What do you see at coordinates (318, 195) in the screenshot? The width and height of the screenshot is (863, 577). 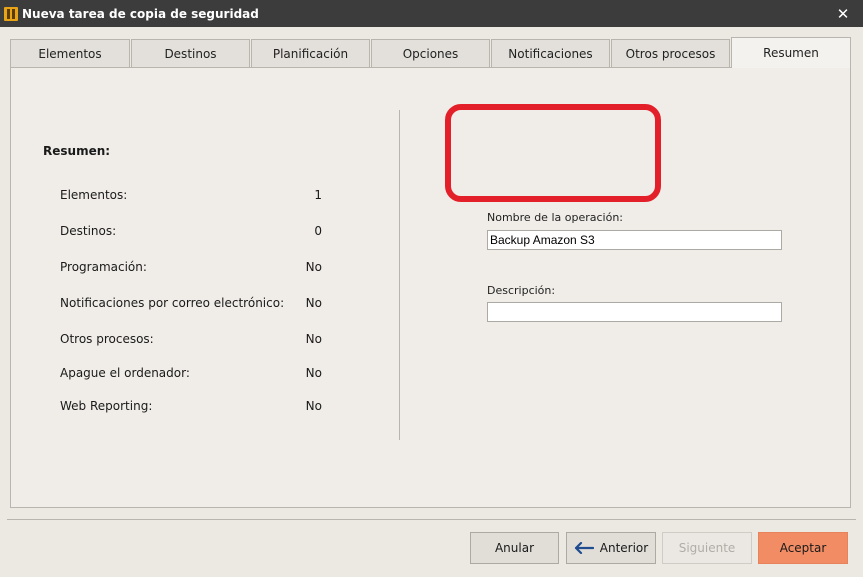 I see `summary-row-value: 1` at bounding box center [318, 195].